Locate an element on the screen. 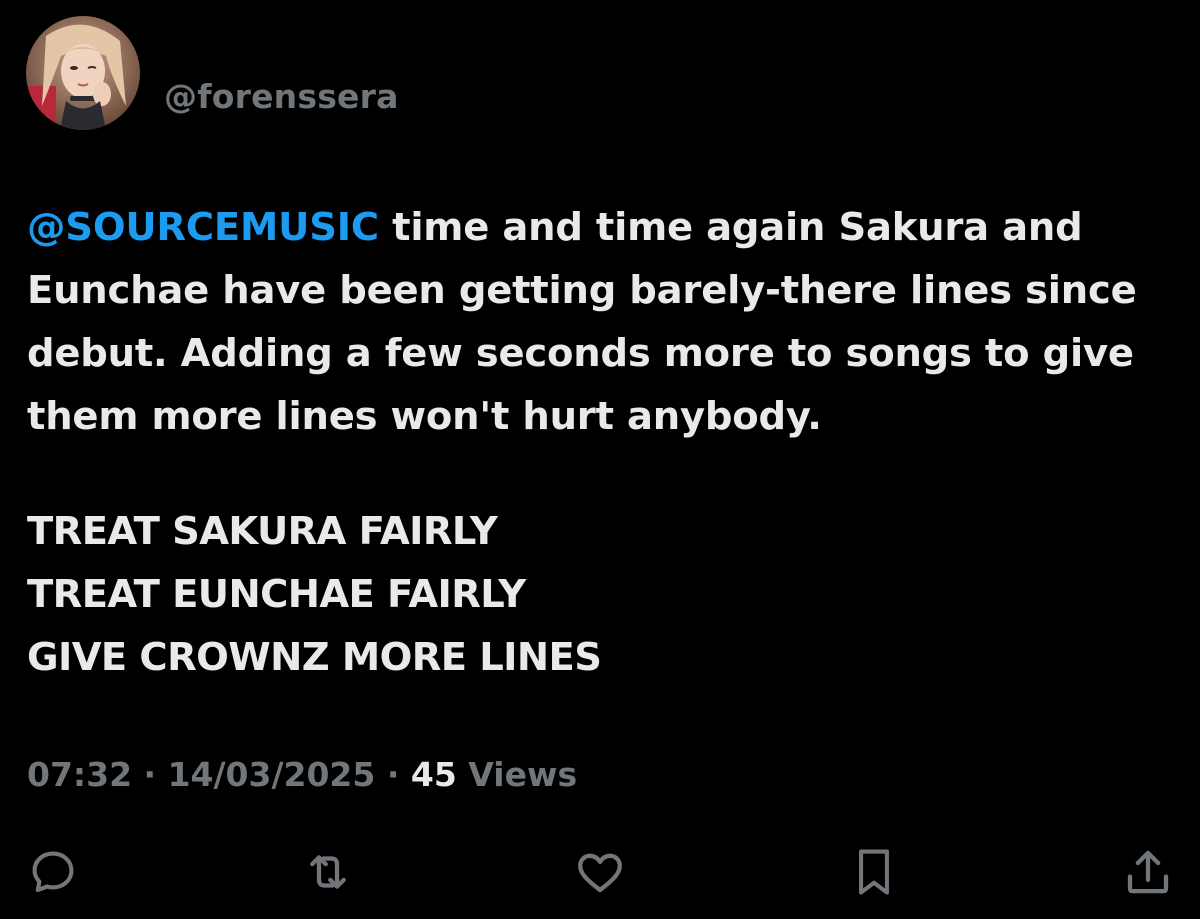 The image size is (1200, 919). tweet-meta: 07:32 · 14/03/2025 · 45 Views is located at coordinates (302, 774).